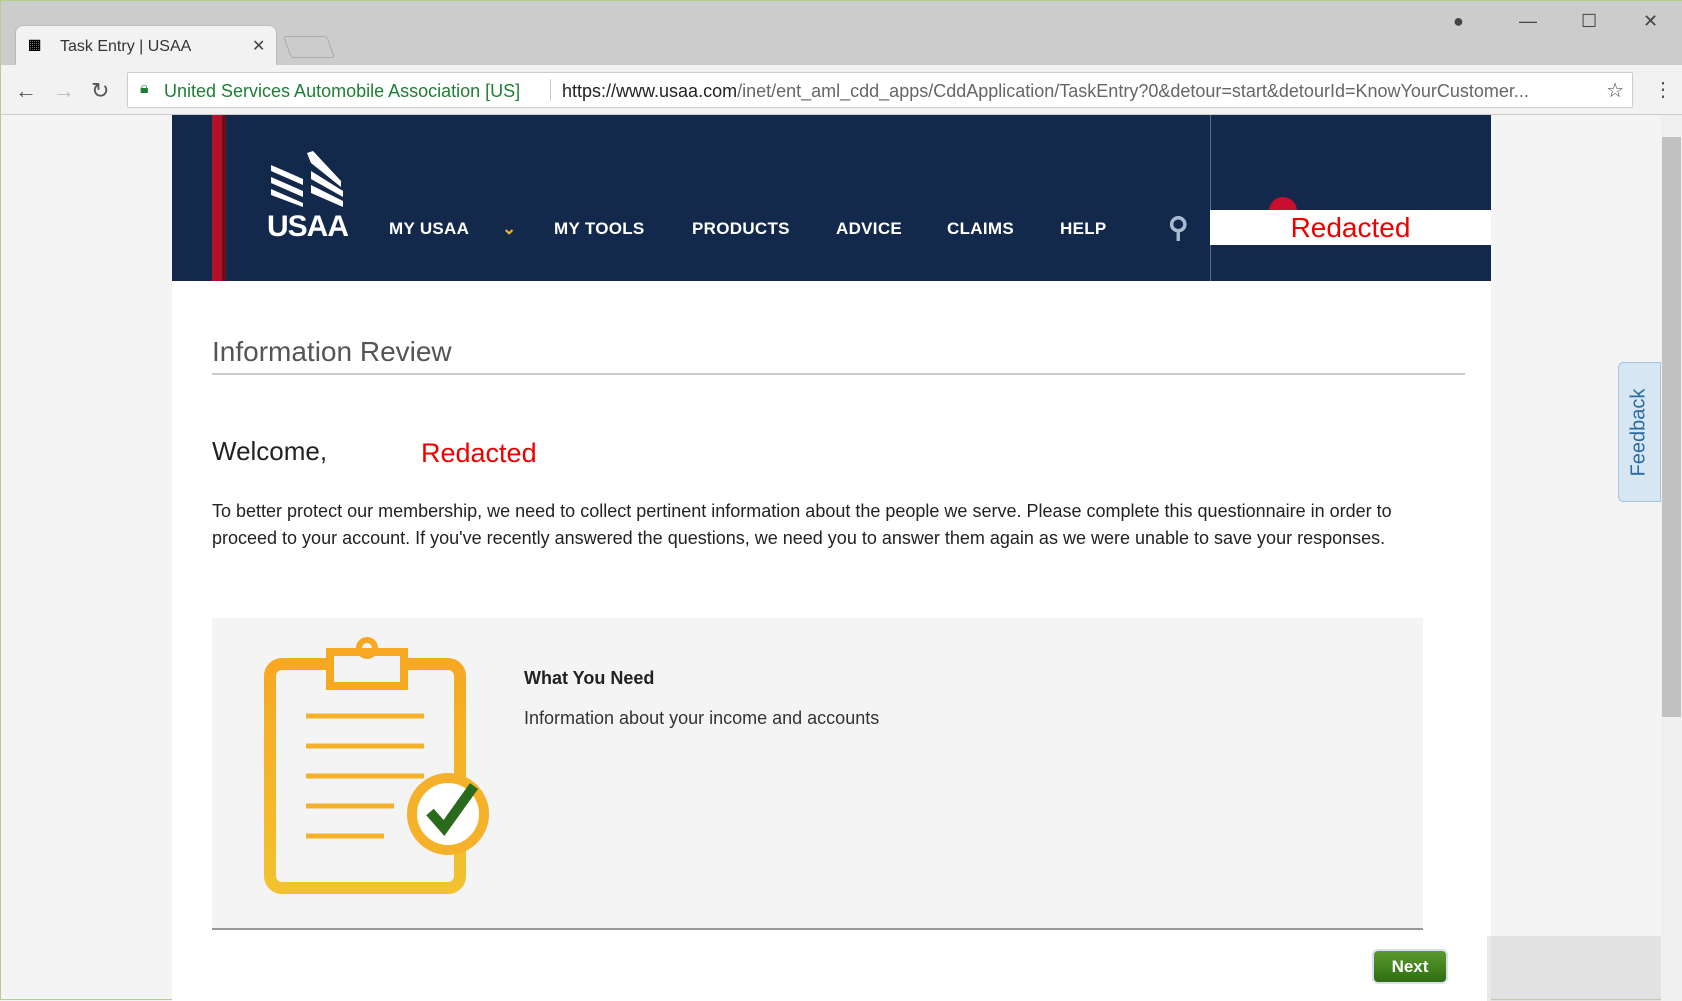 Image resolution: width=1682 pixels, height=1001 pixels. Describe the element at coordinates (509, 229) in the screenshot. I see `chevron-down-icon: ⌄` at that location.